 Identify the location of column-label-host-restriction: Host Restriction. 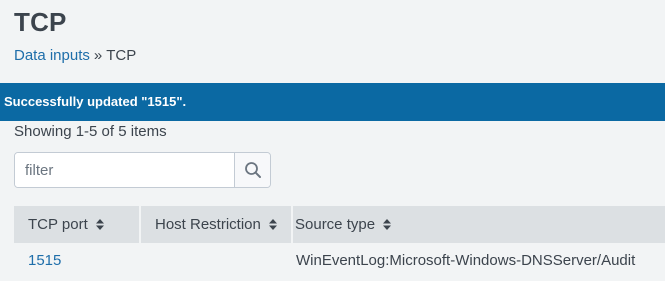
(208, 224).